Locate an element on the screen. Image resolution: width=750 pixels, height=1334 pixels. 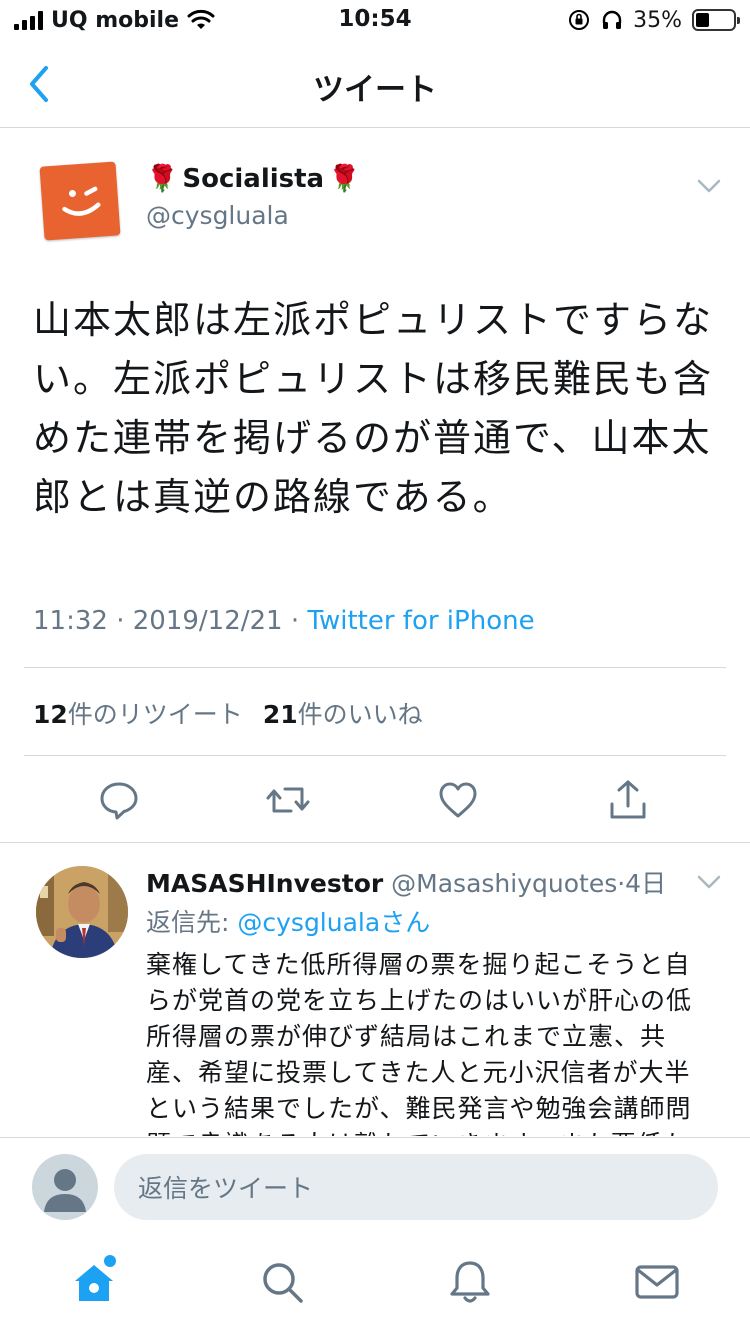
notifications-icon is located at coordinates (470, 1282).